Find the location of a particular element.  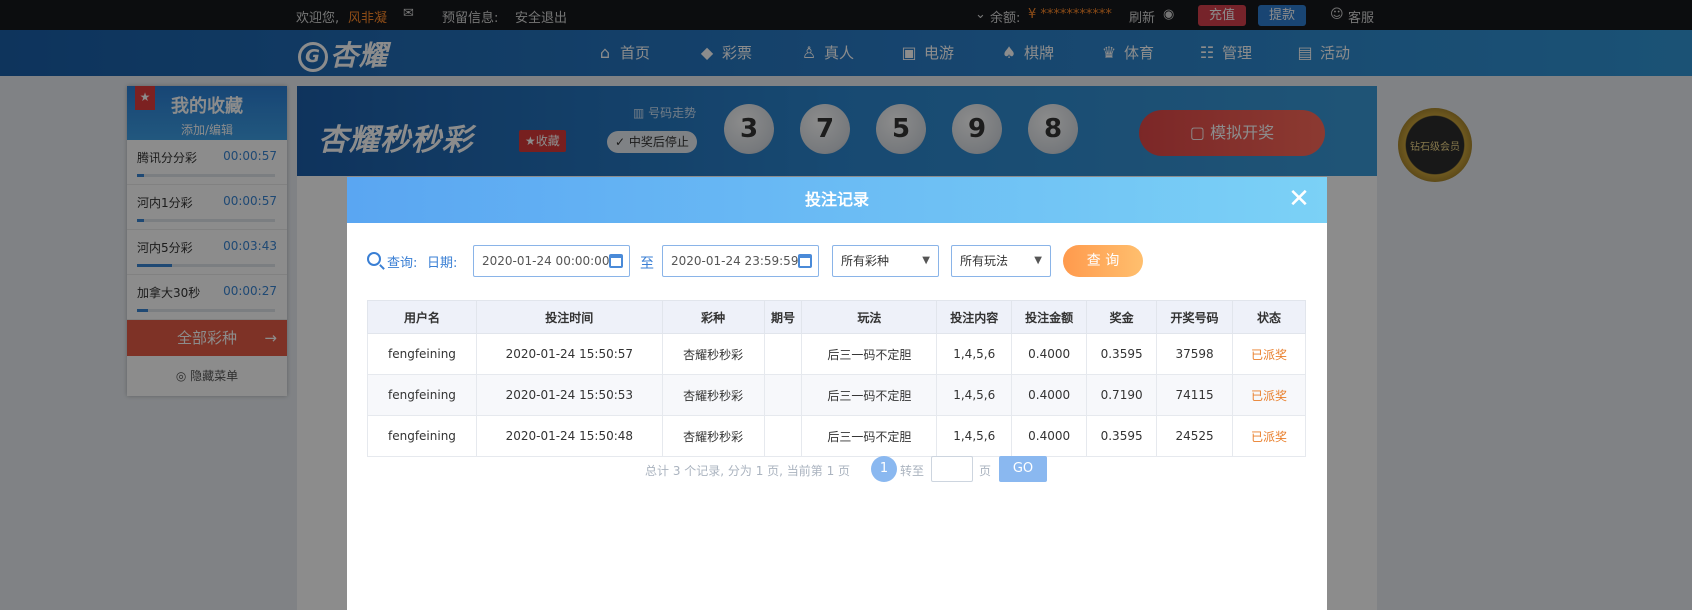

play-type-select: 所有玩法 ▼ is located at coordinates (1001, 261).